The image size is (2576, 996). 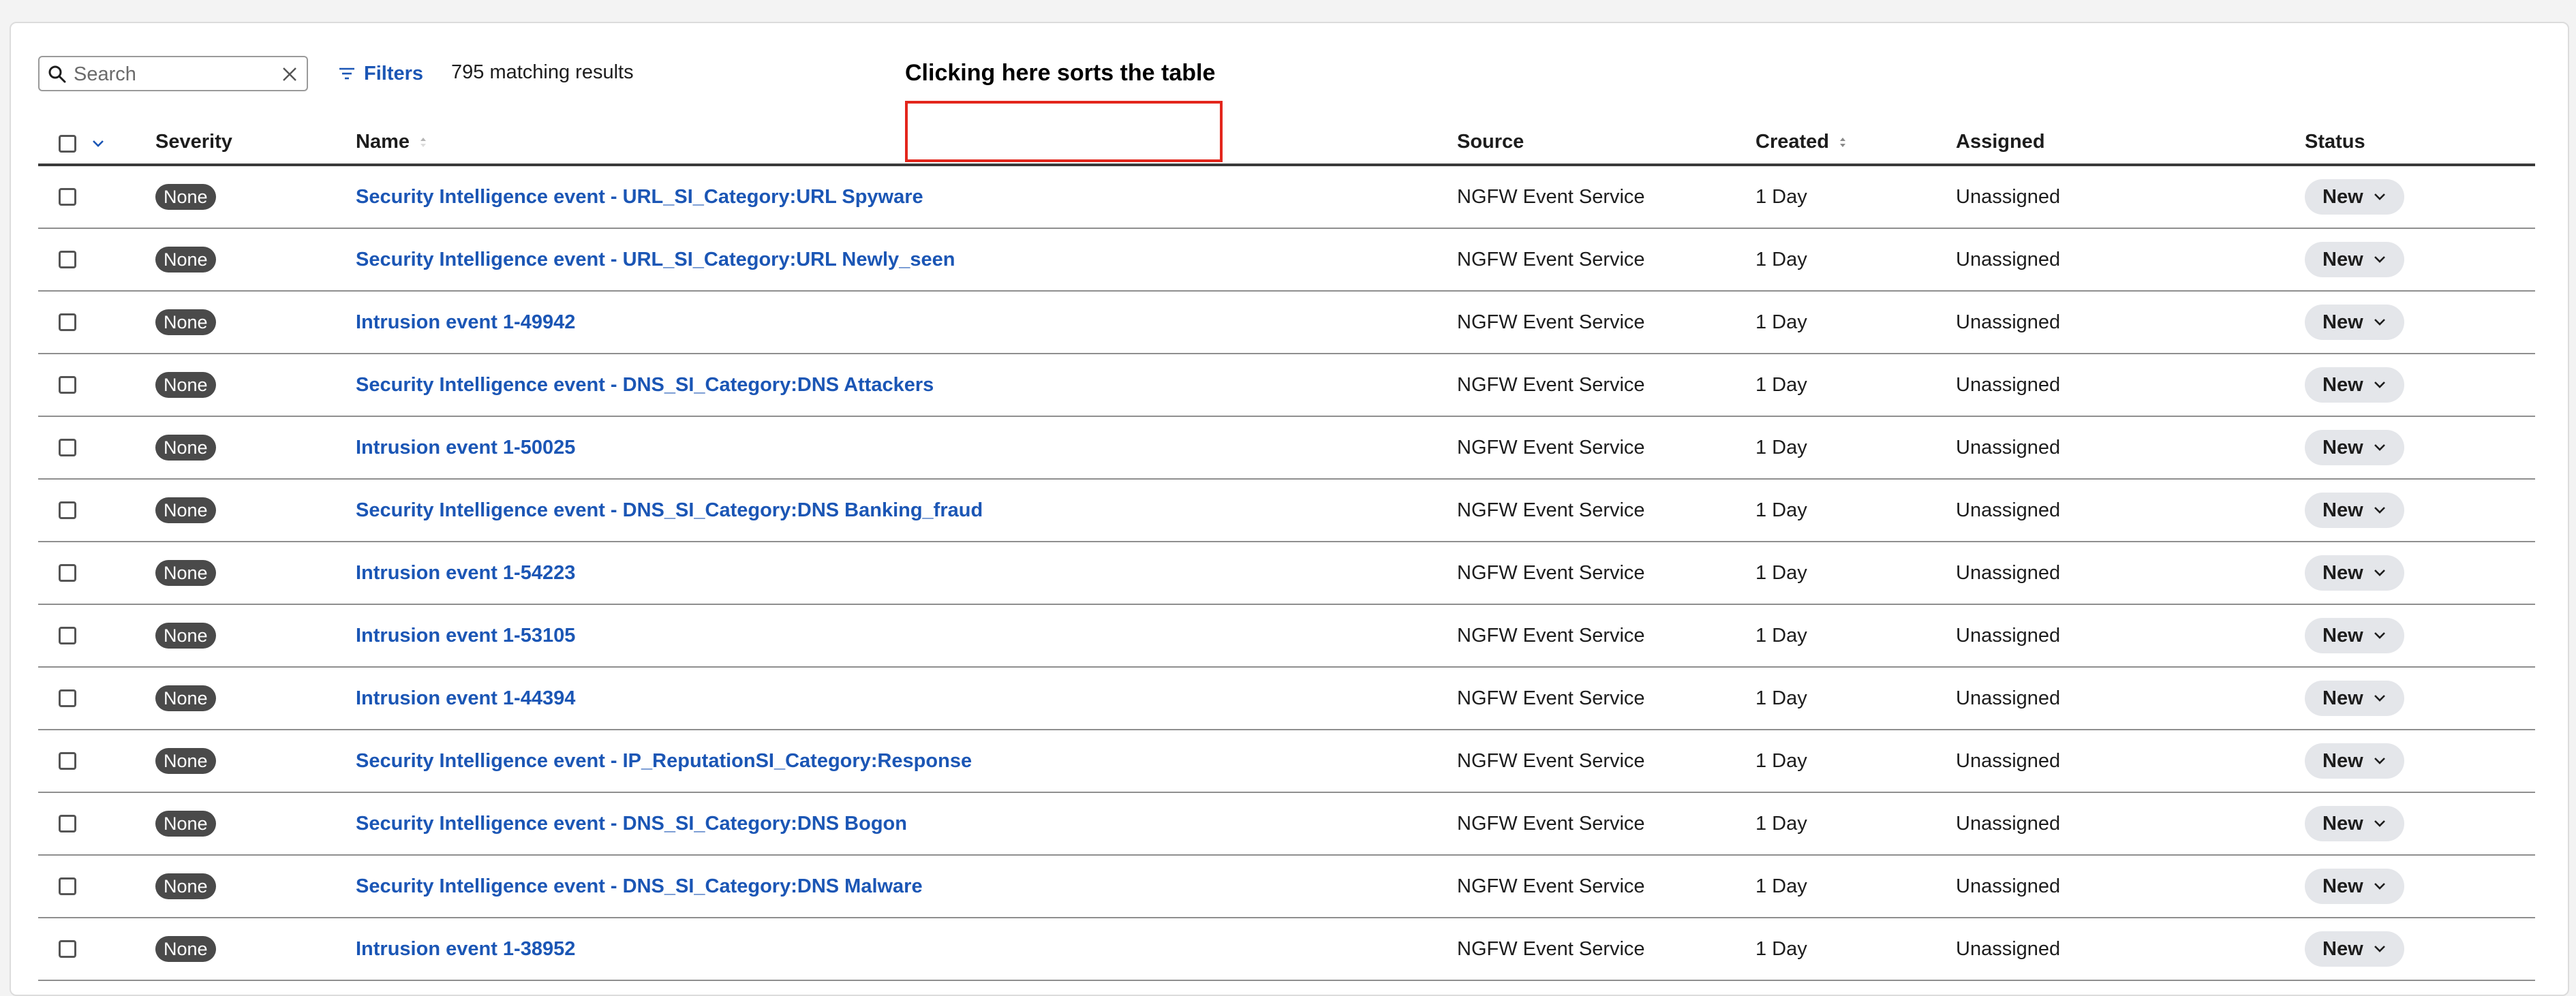 What do you see at coordinates (1801, 142) in the screenshot?
I see `column-header-created: Created` at bounding box center [1801, 142].